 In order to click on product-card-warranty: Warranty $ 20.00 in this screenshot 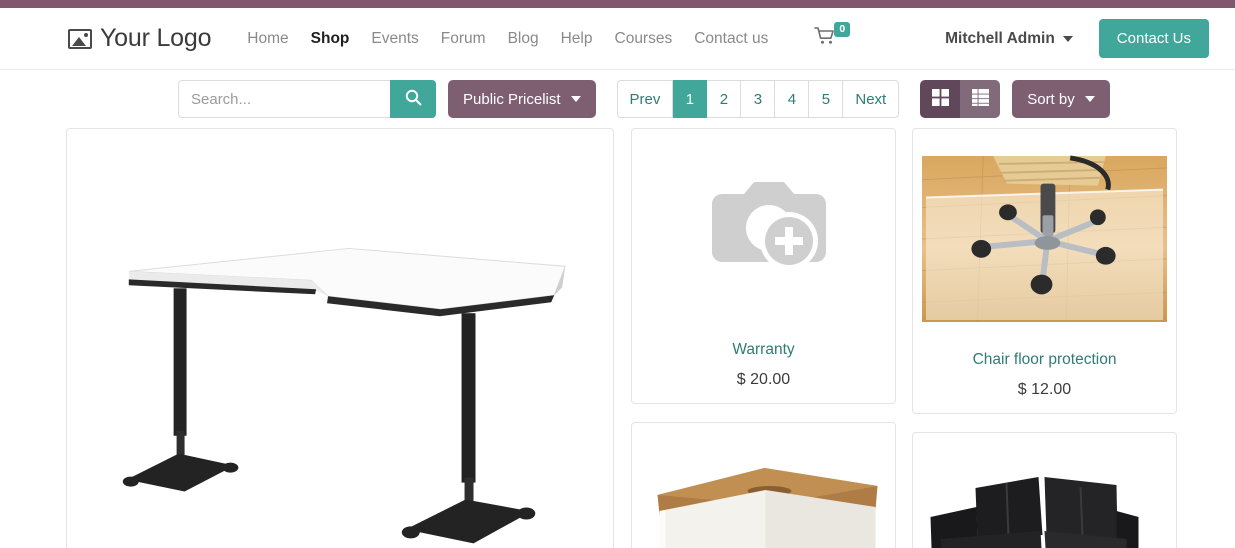, I will do `click(763, 266)`.